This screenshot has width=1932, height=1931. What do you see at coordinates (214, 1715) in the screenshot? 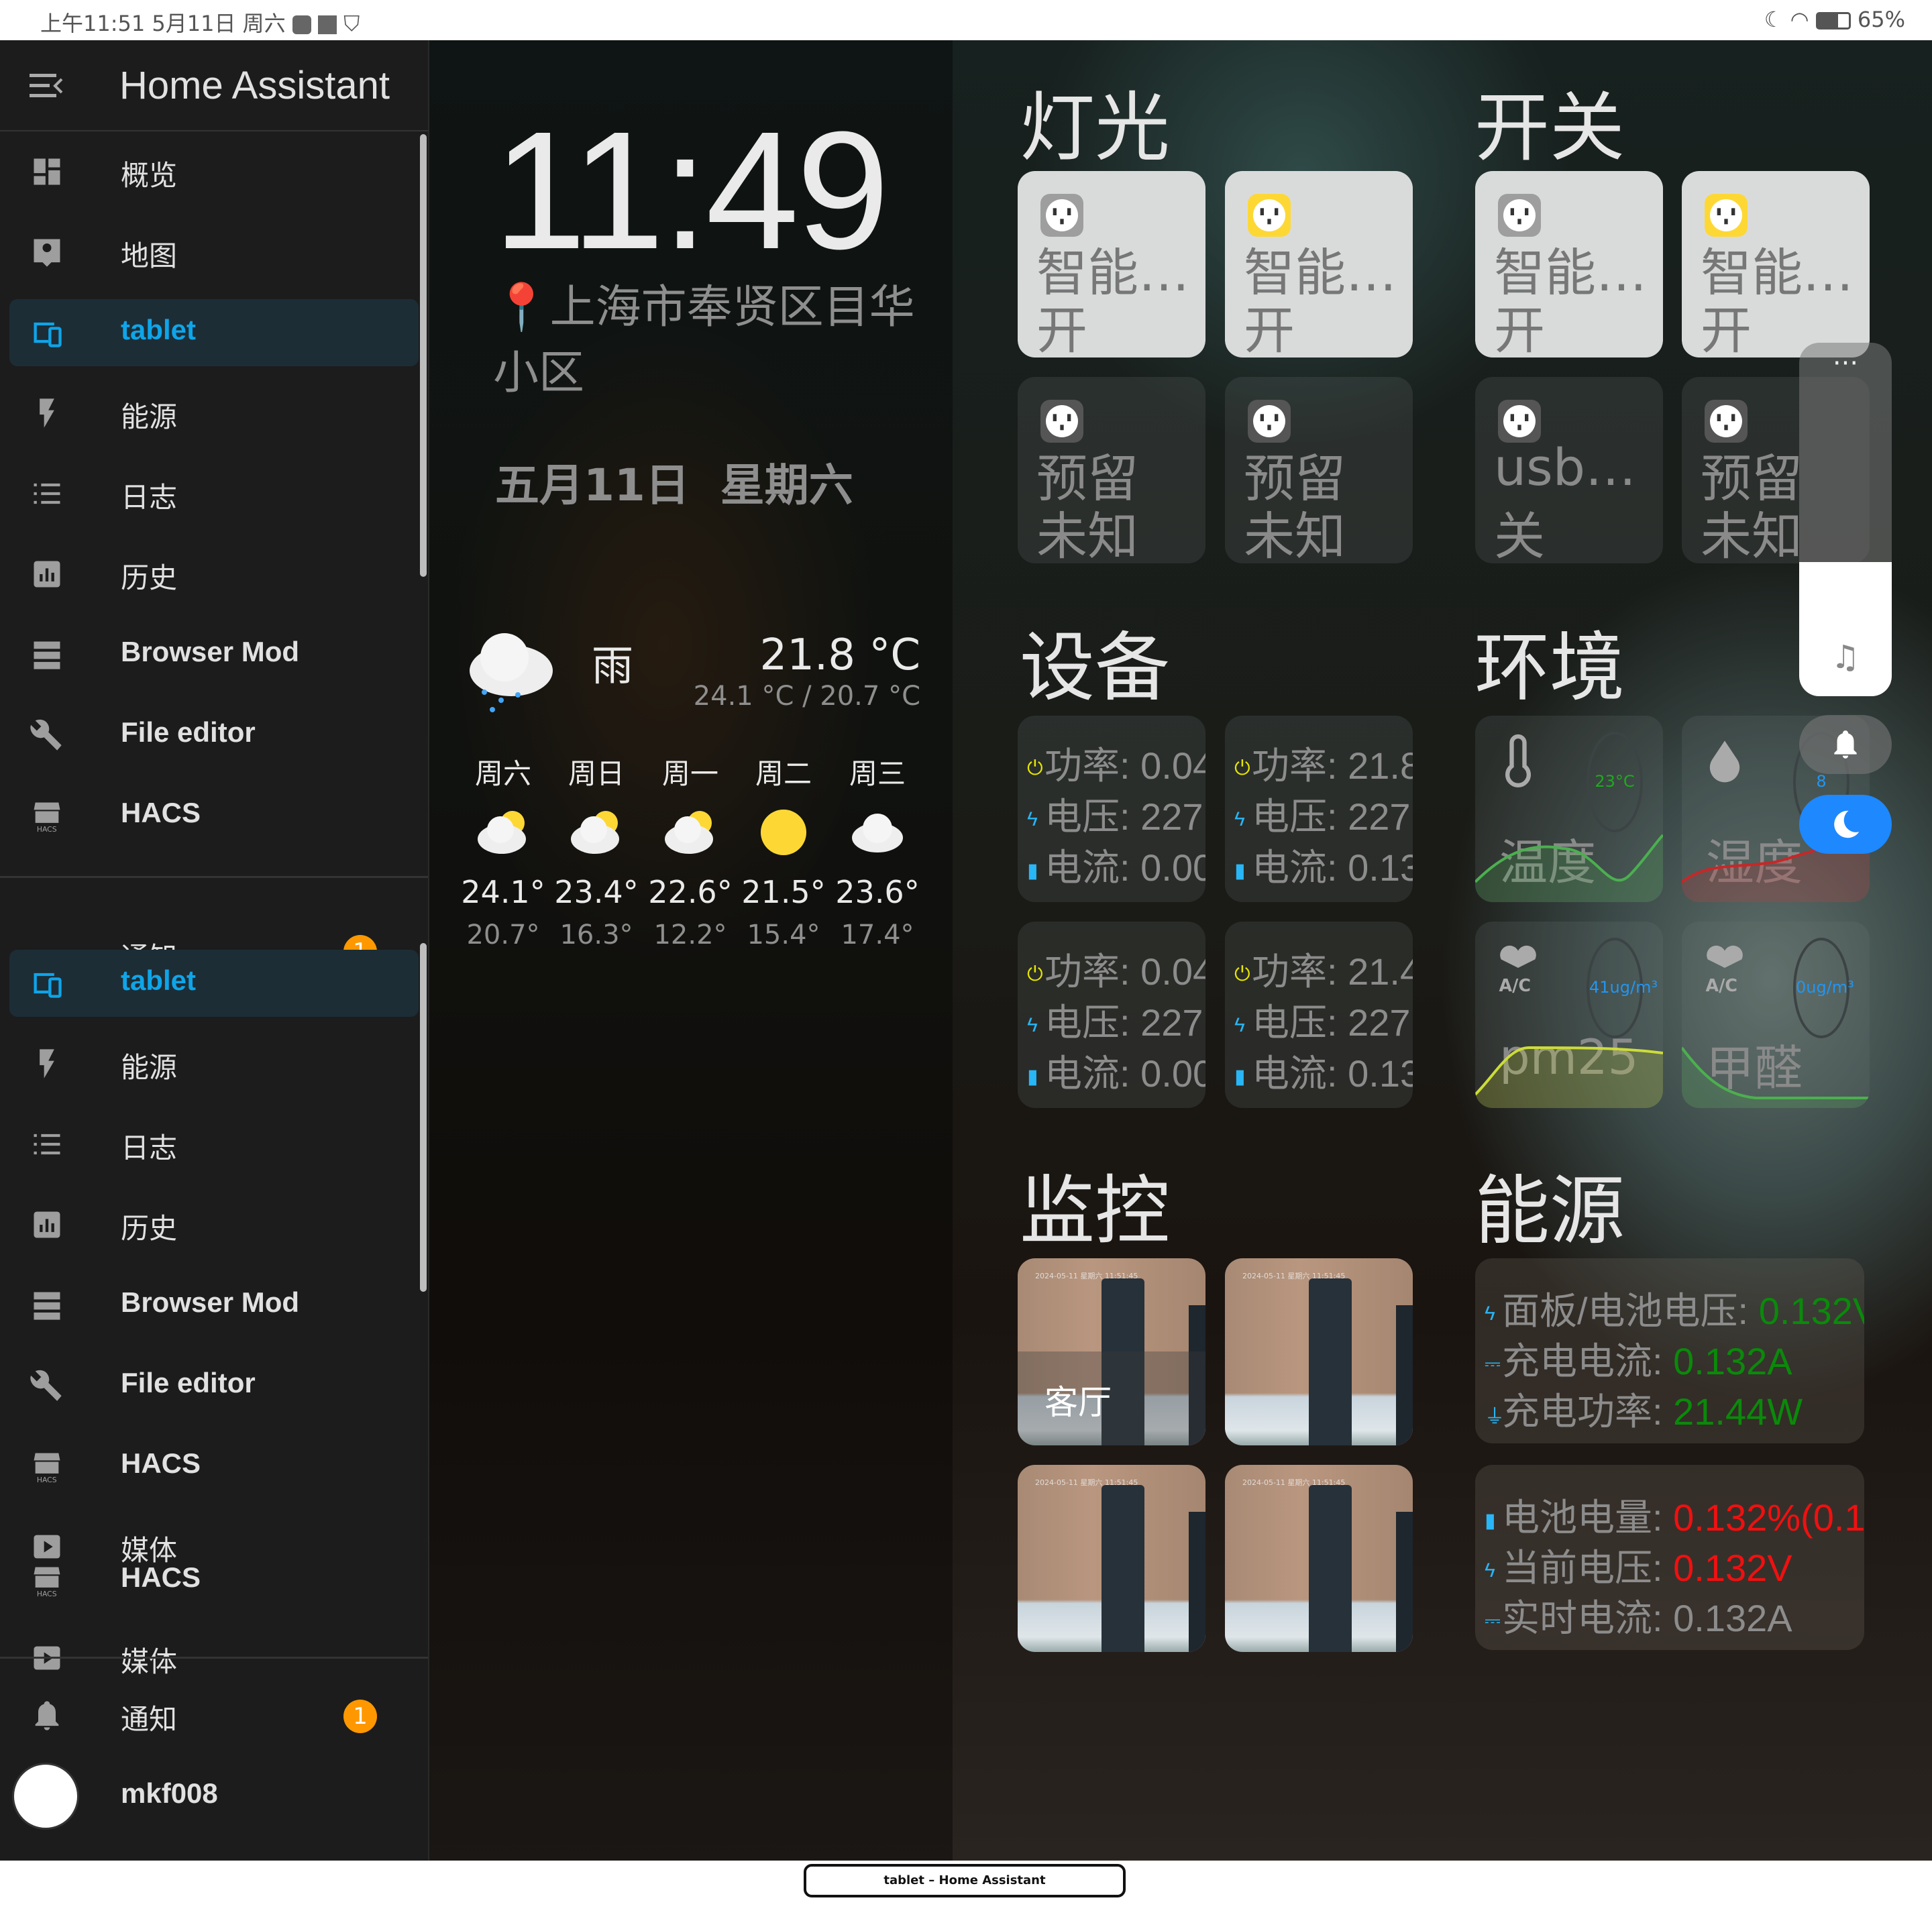
I see `sidebar-item-notifications: 通知 1` at bounding box center [214, 1715].